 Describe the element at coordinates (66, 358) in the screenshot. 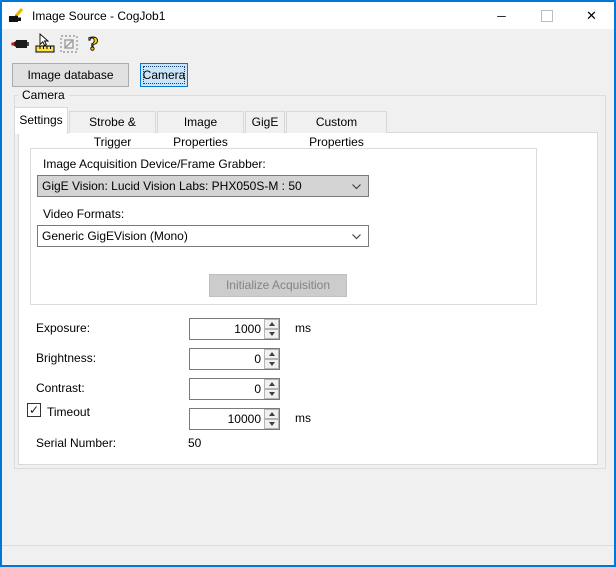

I see `brightness-label: Brightness:` at that location.